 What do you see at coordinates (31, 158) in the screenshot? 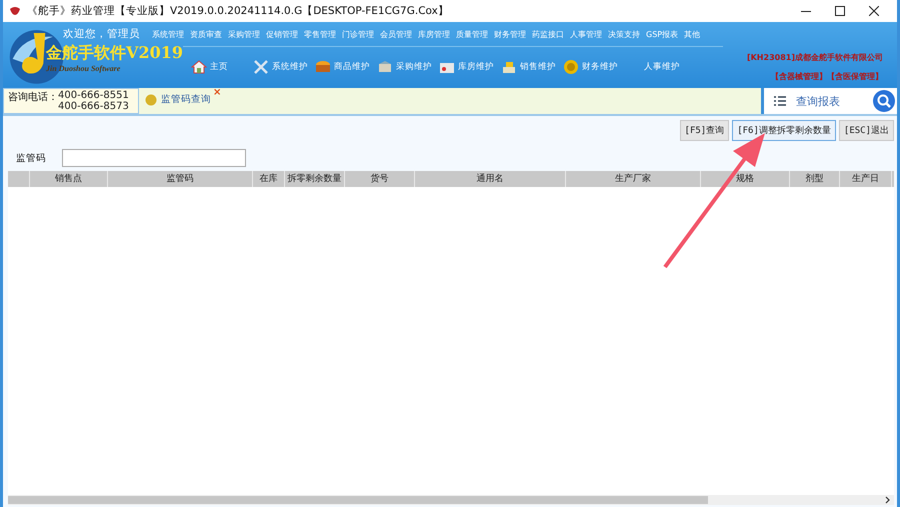
I see `filter-label: 监管码` at bounding box center [31, 158].